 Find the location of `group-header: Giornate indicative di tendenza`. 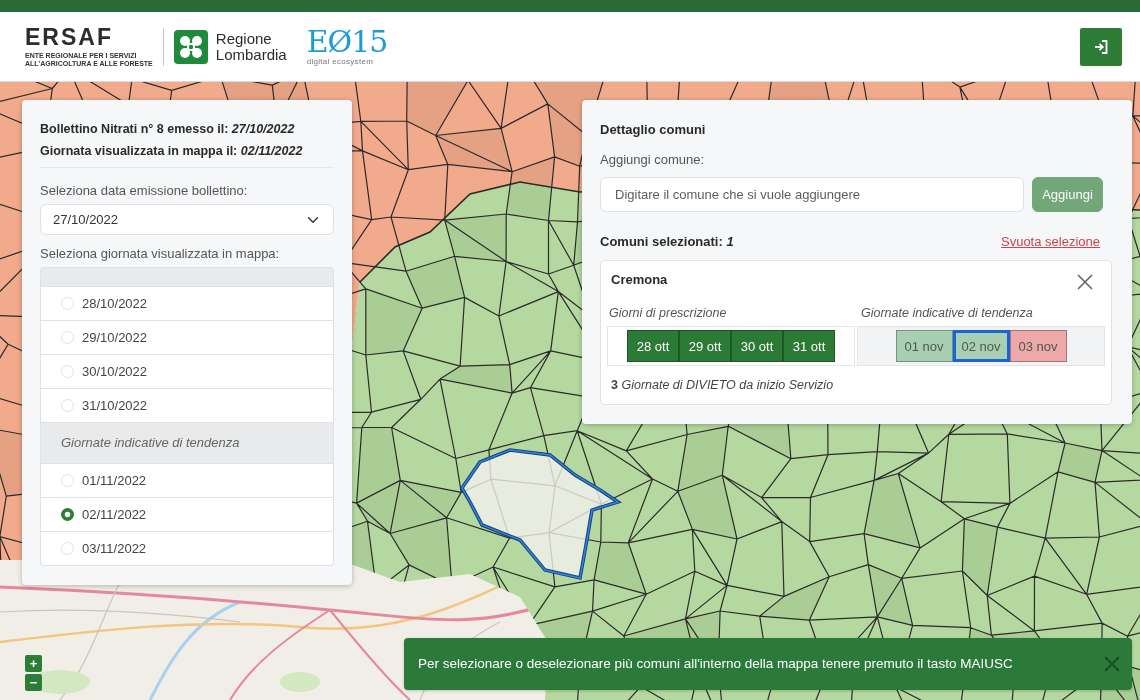

group-header: Giornate indicative di tendenza is located at coordinates (187, 443).